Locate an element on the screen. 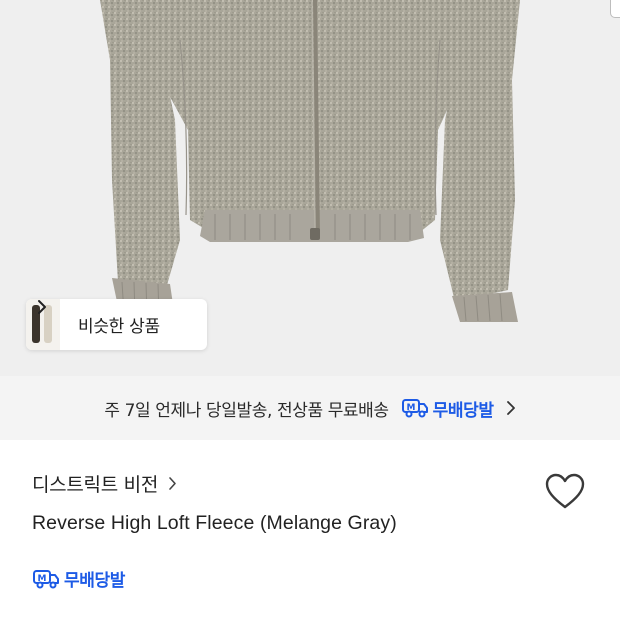 The height and width of the screenshot is (620, 620). wishlist-button is located at coordinates (565, 492).